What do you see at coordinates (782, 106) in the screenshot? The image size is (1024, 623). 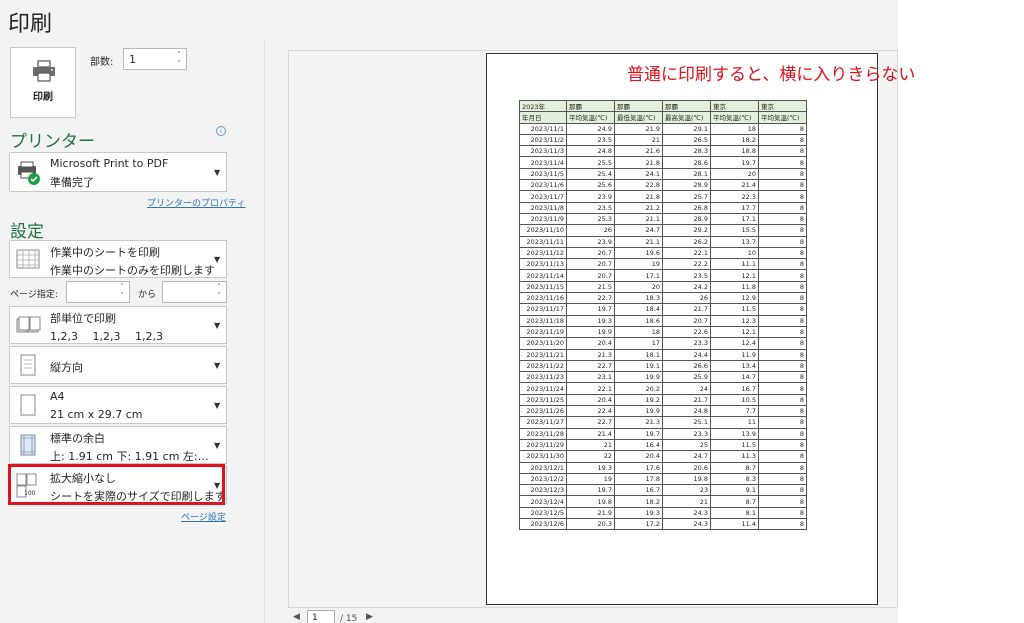 I see `table-header-cell: 東京` at bounding box center [782, 106].